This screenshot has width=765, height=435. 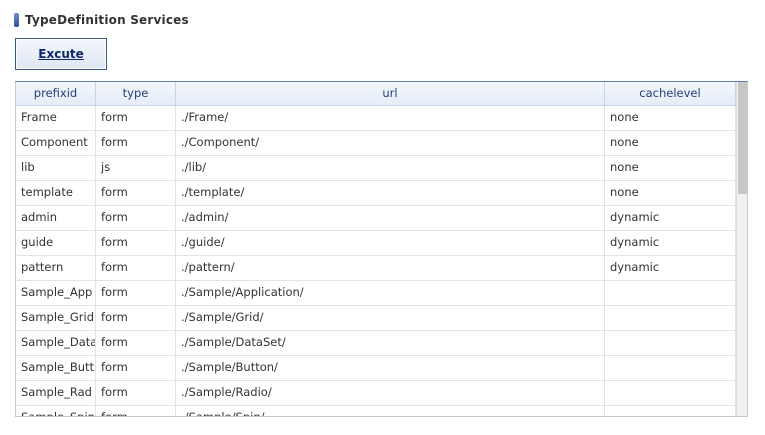 I want to click on table-row: lib js ./lib/none, so click(x=376, y=168).